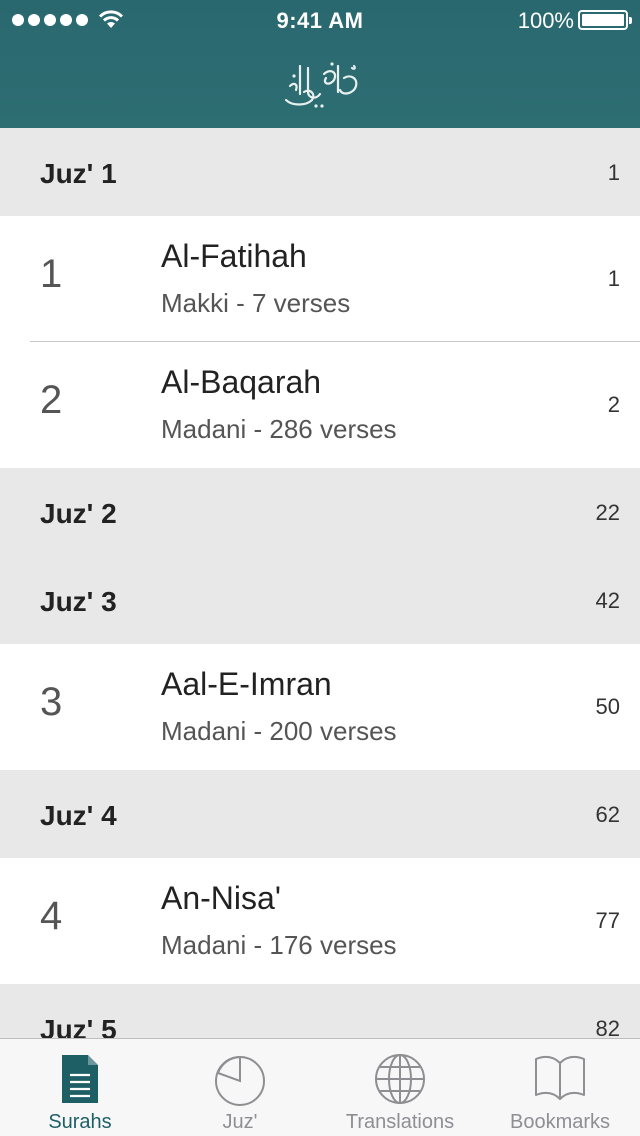 The width and height of the screenshot is (640, 1136). What do you see at coordinates (607, 600) in the screenshot?
I see `juz-page-number: 42` at bounding box center [607, 600].